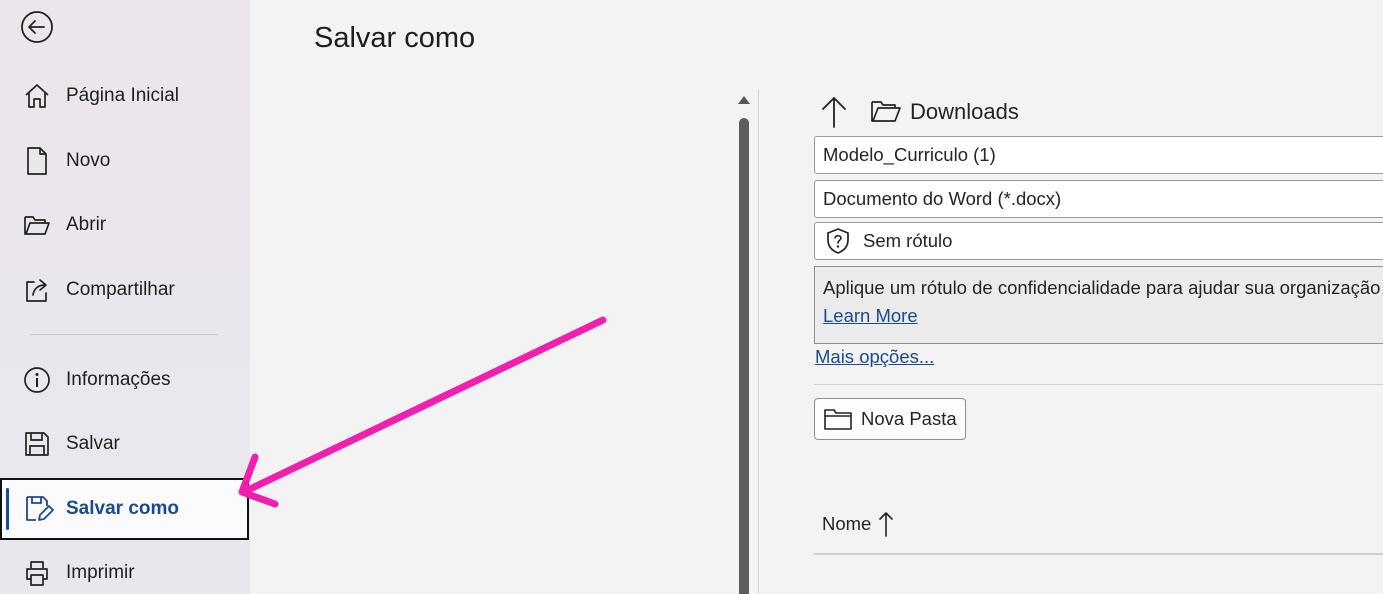 This screenshot has height=594, width=1383. What do you see at coordinates (37, 27) in the screenshot?
I see `back-arrow-icon` at bounding box center [37, 27].